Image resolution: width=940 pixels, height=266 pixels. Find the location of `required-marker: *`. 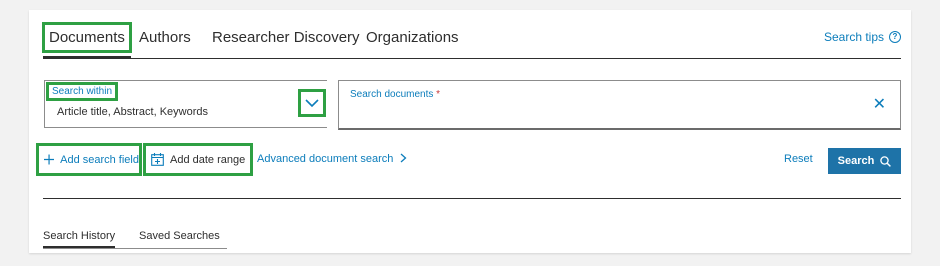

required-marker: * is located at coordinates (438, 94).